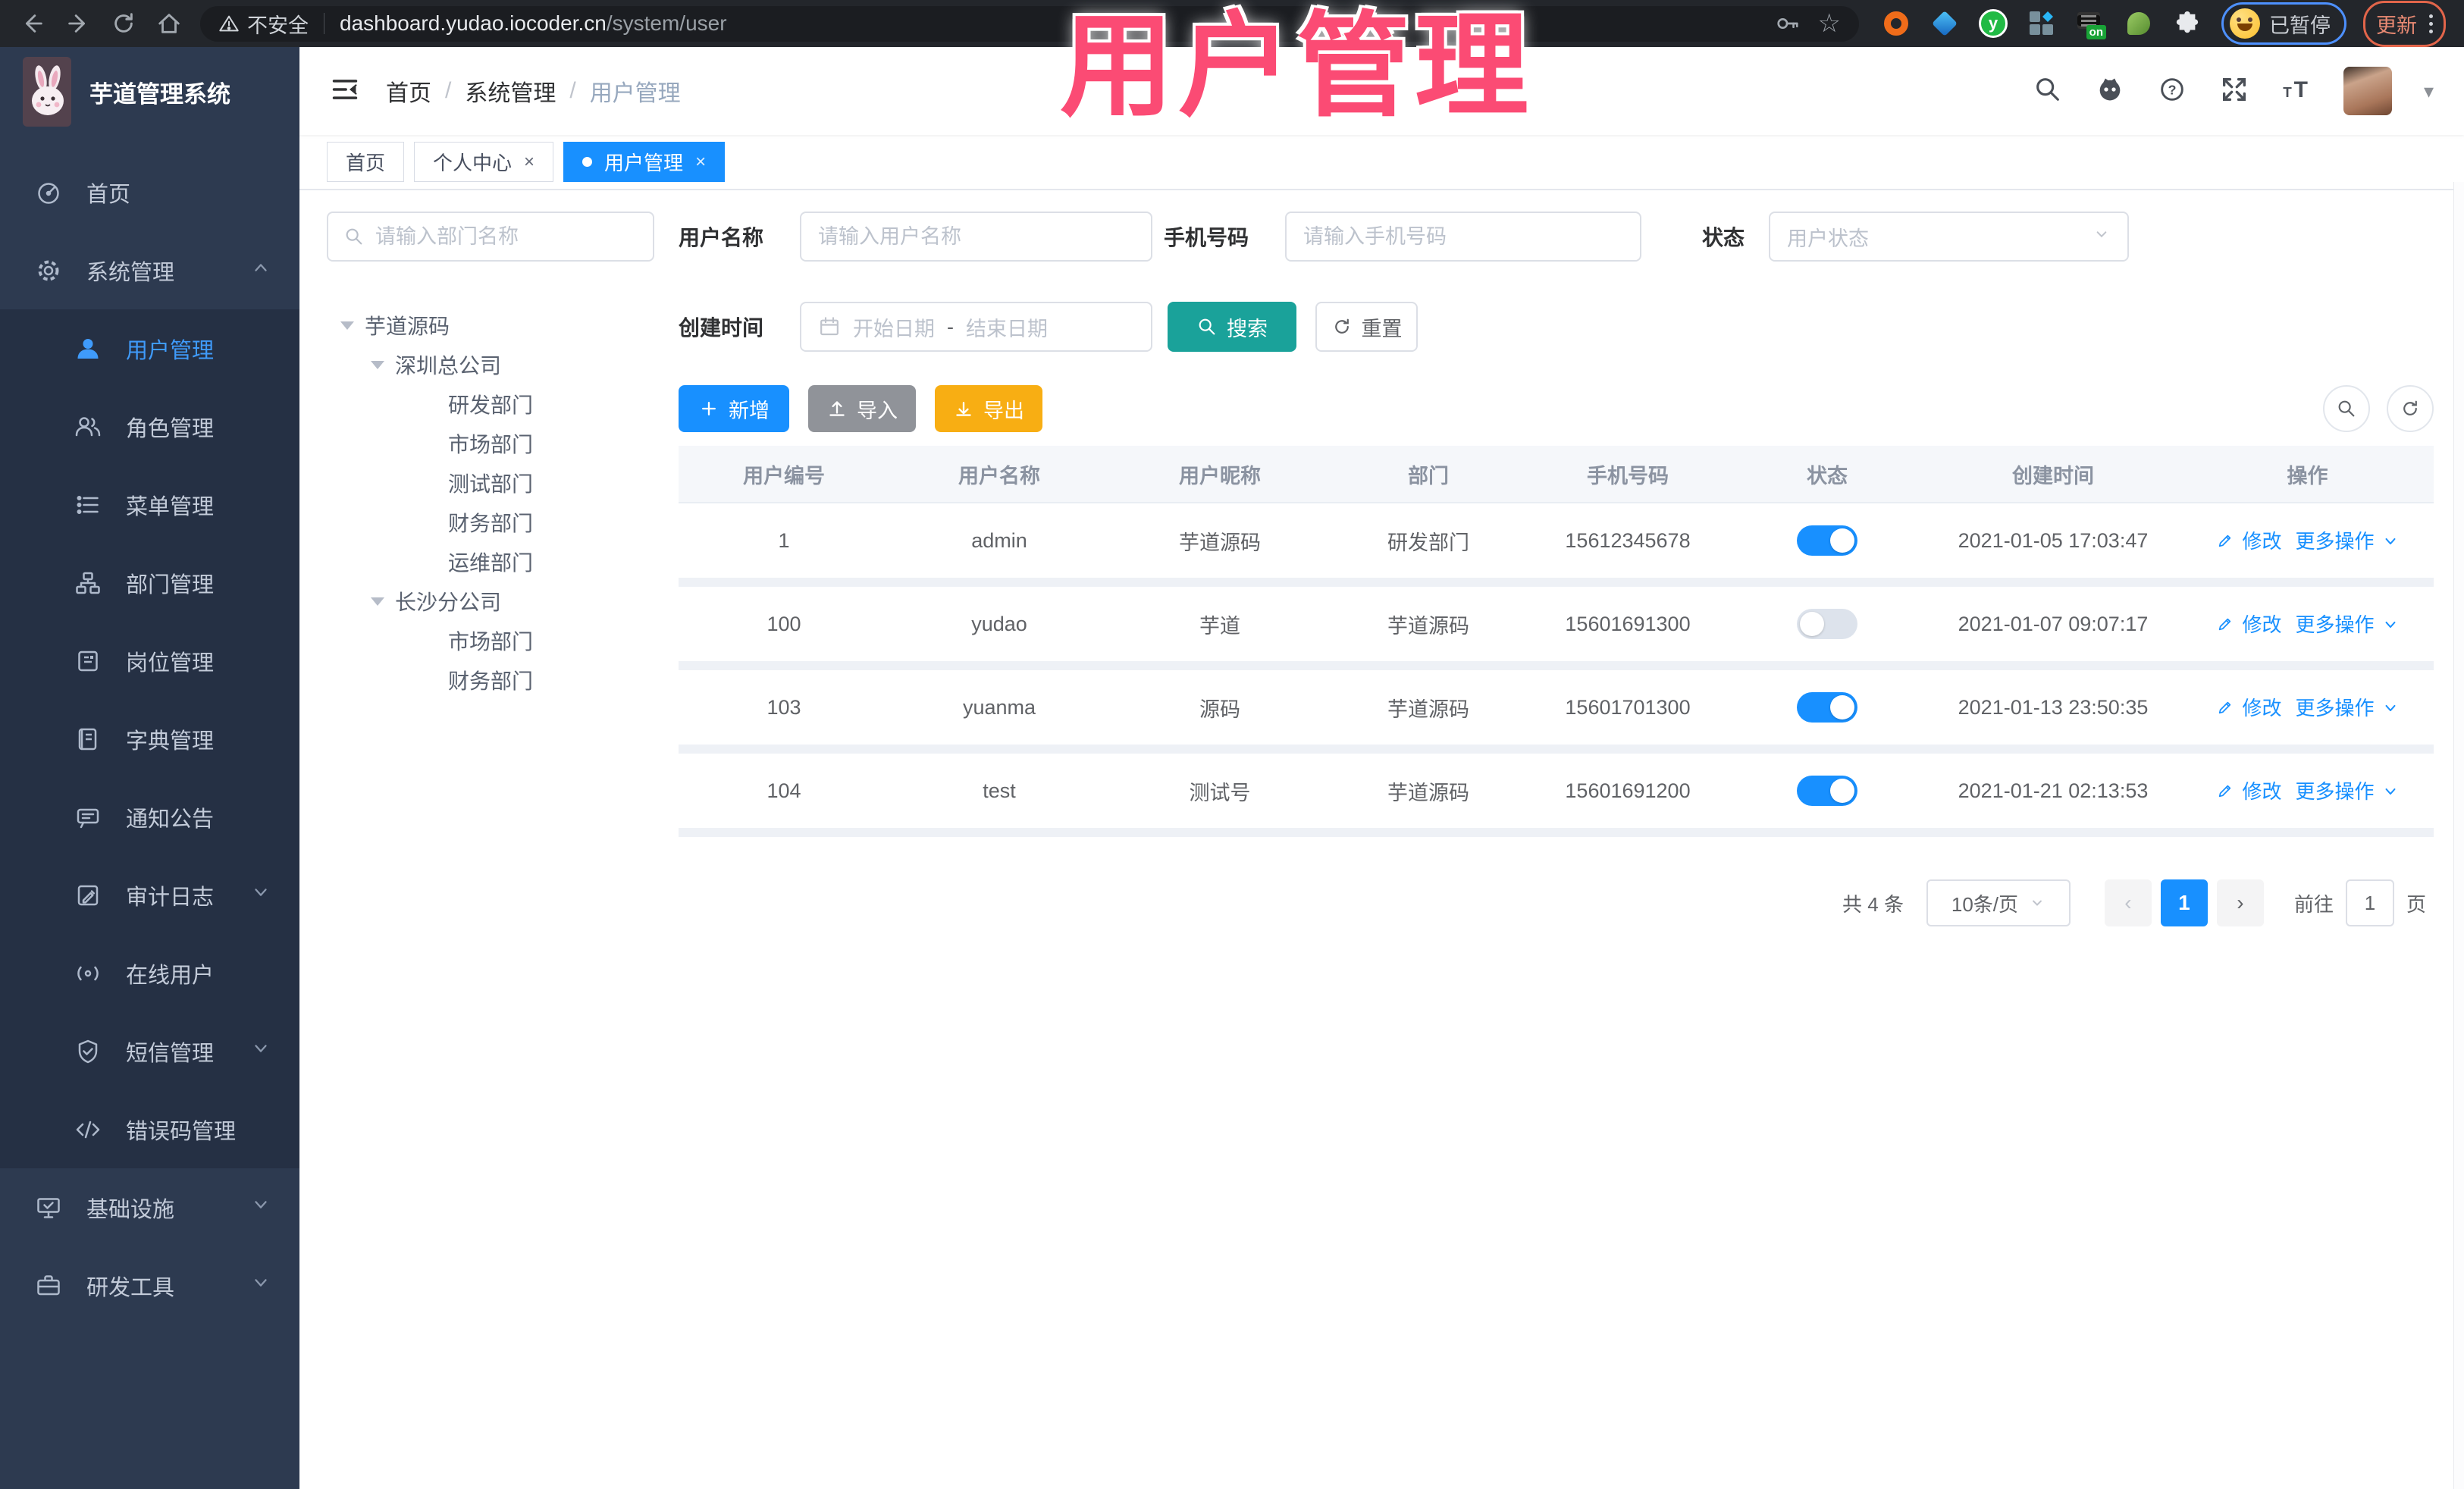  Describe the element at coordinates (130, 1209) in the screenshot. I see `sidebar-item-label: 基础设施` at that location.